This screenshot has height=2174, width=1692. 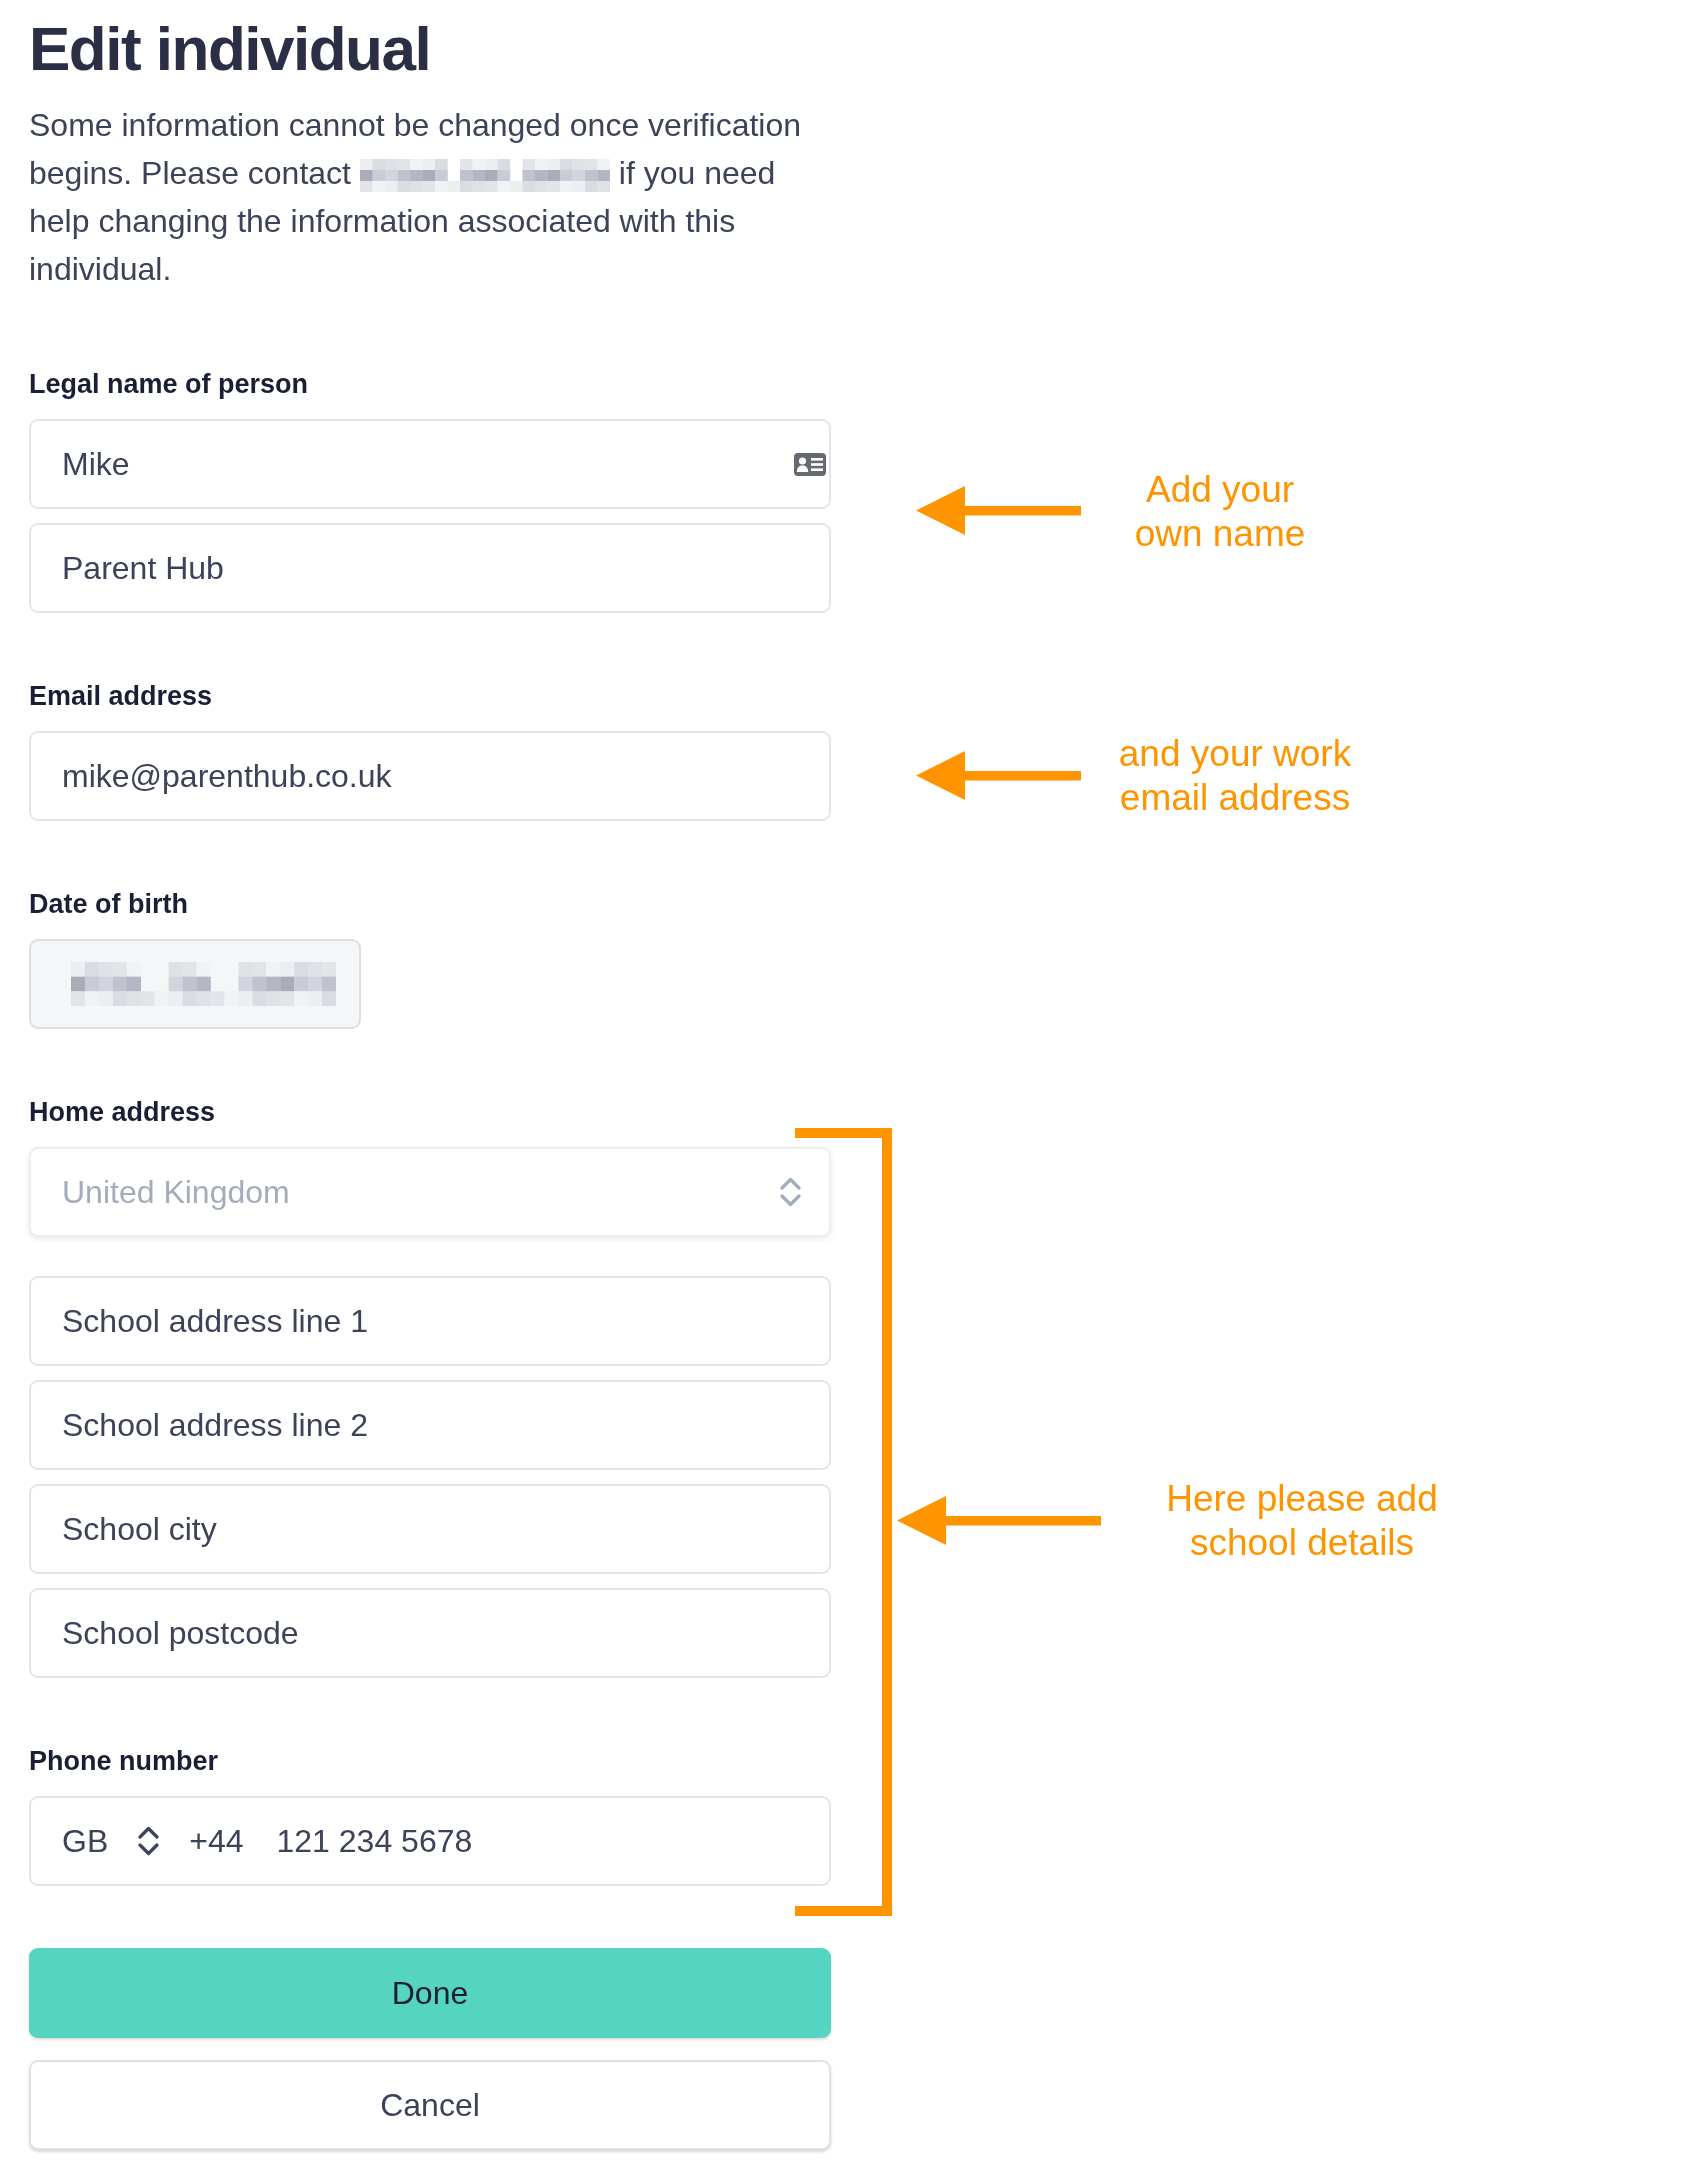 I want to click on field-label: Legal name of person, so click(x=169, y=384).